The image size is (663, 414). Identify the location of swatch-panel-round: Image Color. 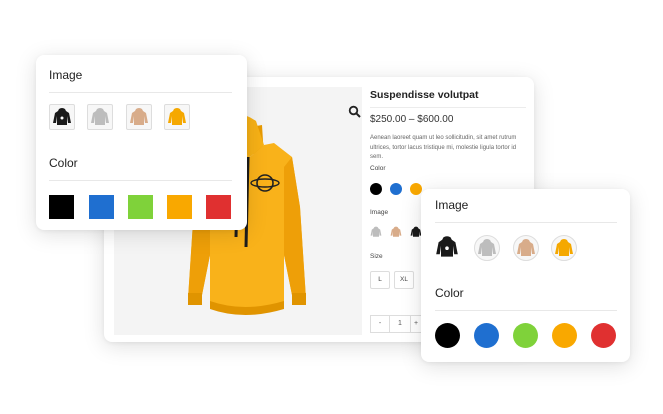
(525, 275).